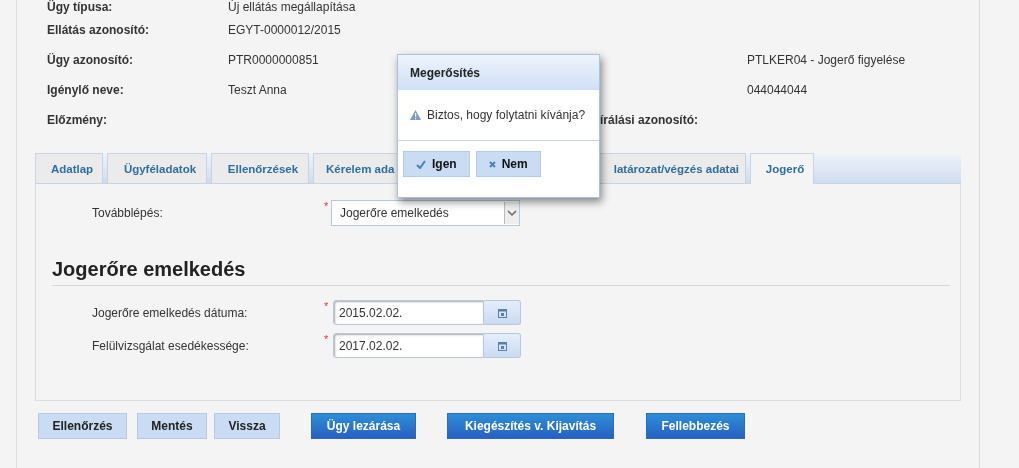 The width and height of the screenshot is (1019, 468). I want to click on action-button: Fellebbezés, so click(695, 426).